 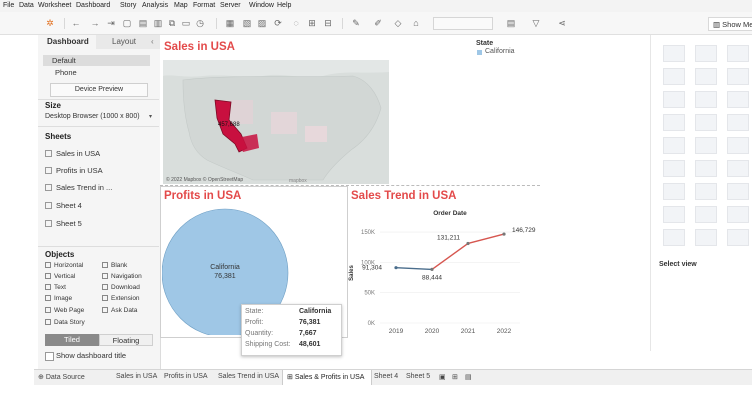 I want to click on map-credit: © 2022 Mapbox © OpenStreetMap, so click(x=204, y=179).